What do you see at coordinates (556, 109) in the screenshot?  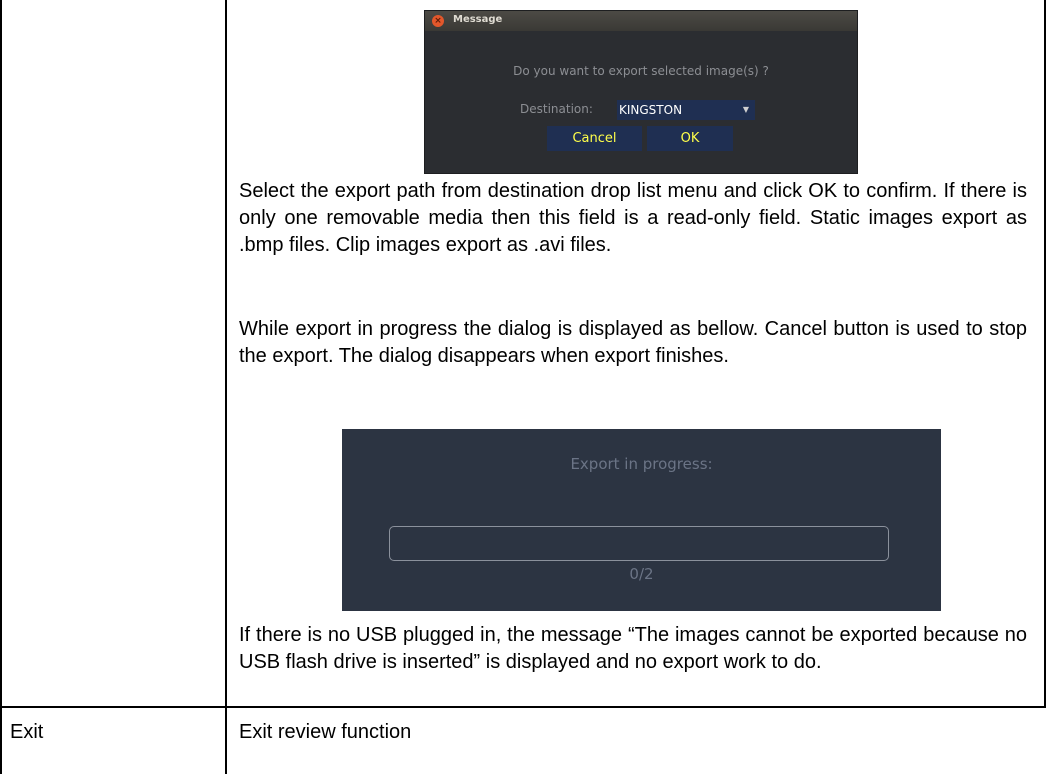 I see `destination-label: Destination:` at bounding box center [556, 109].